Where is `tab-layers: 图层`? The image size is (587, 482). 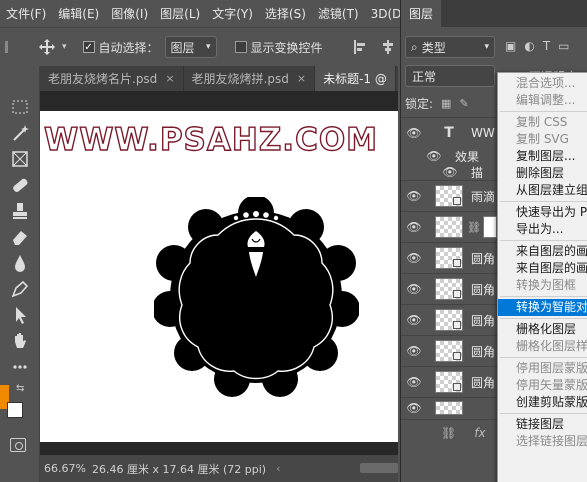
tab-layers: 图层 is located at coordinates (421, 13).